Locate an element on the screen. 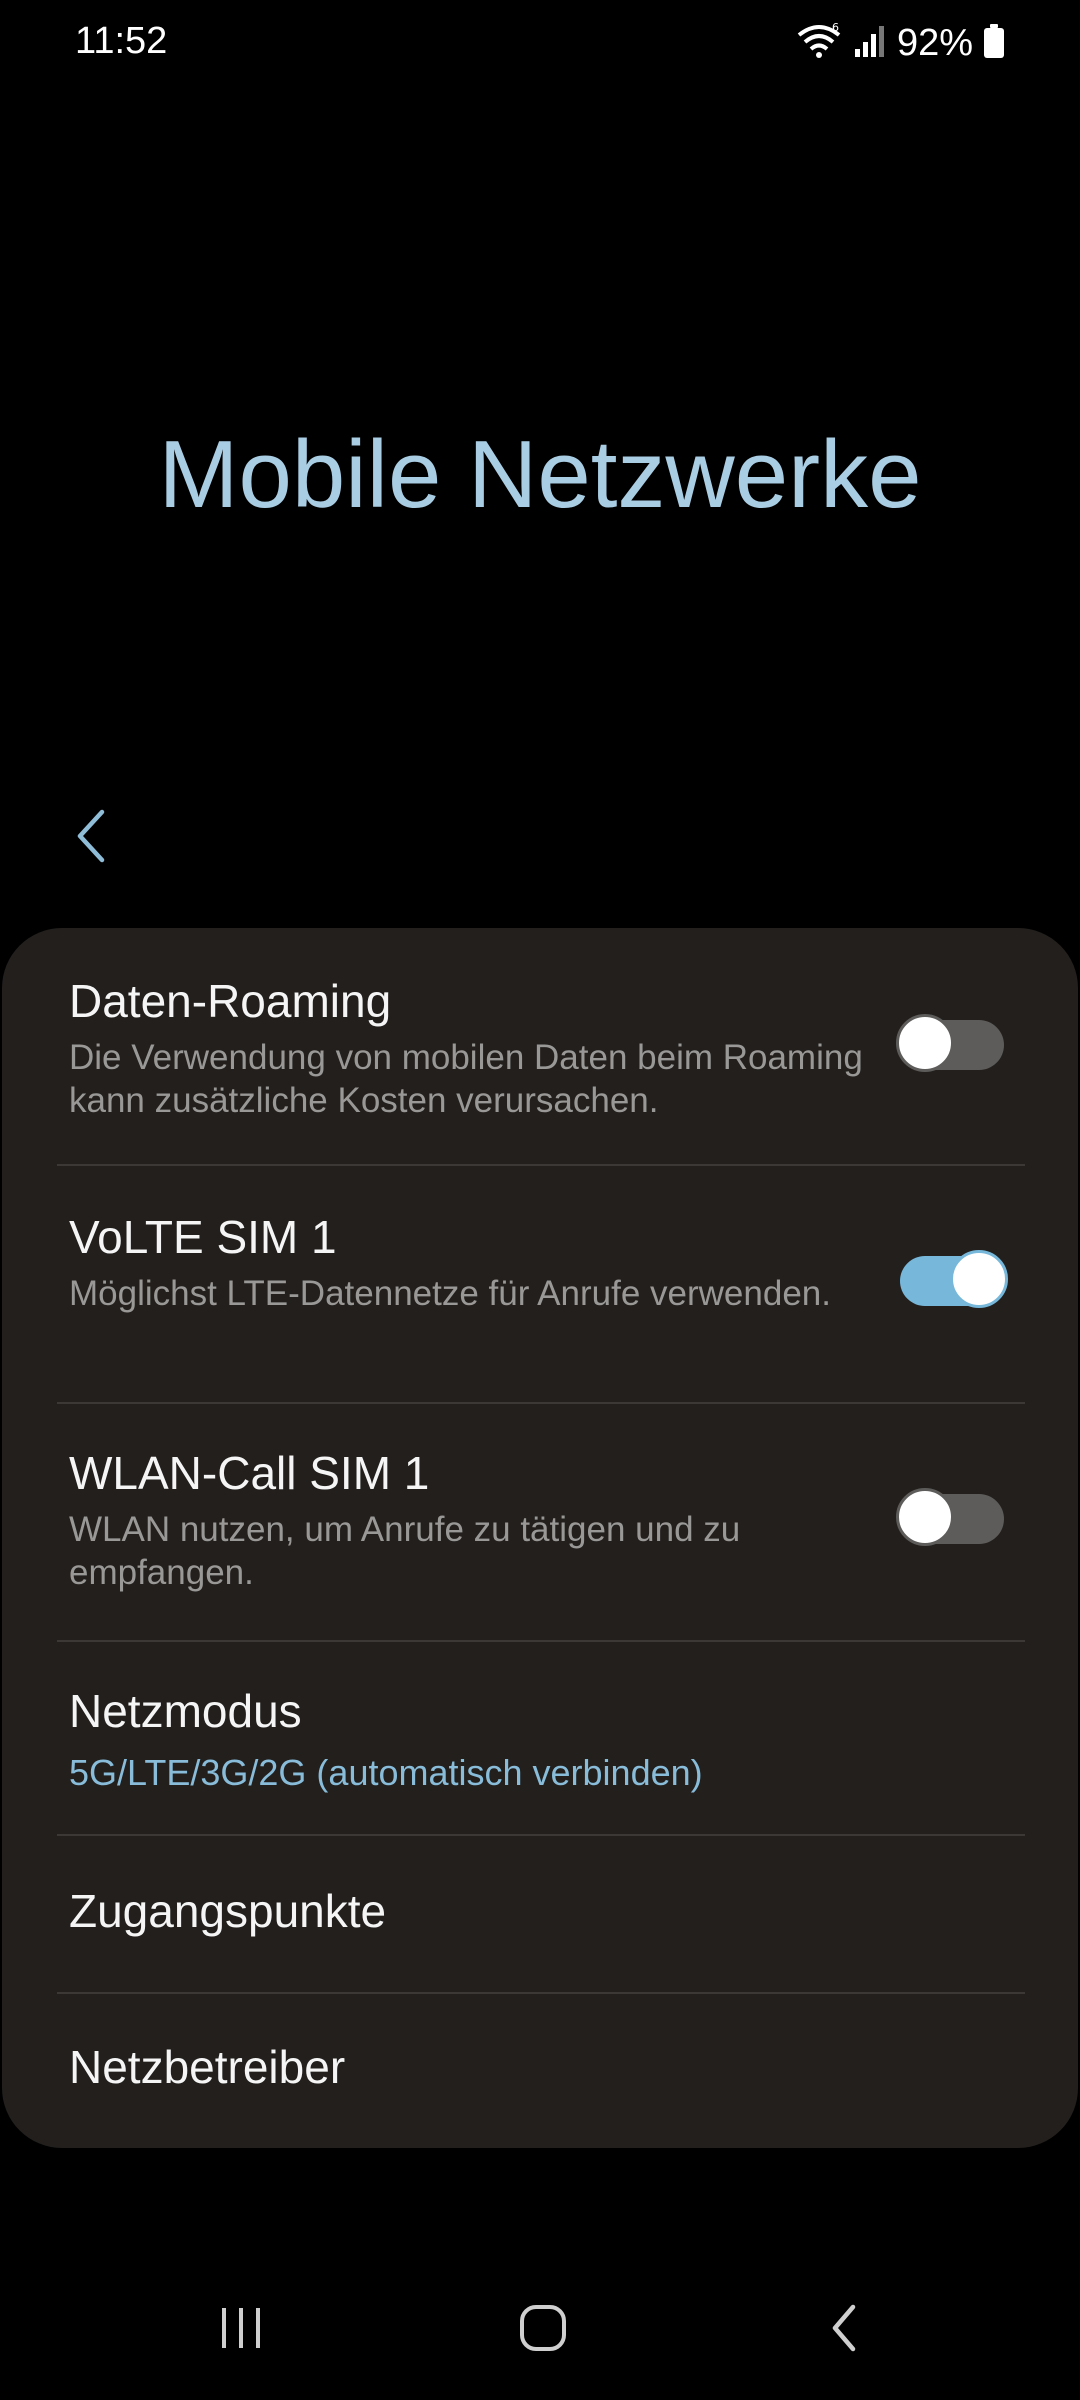  wifi-icon: 6 is located at coordinates (819, 43).